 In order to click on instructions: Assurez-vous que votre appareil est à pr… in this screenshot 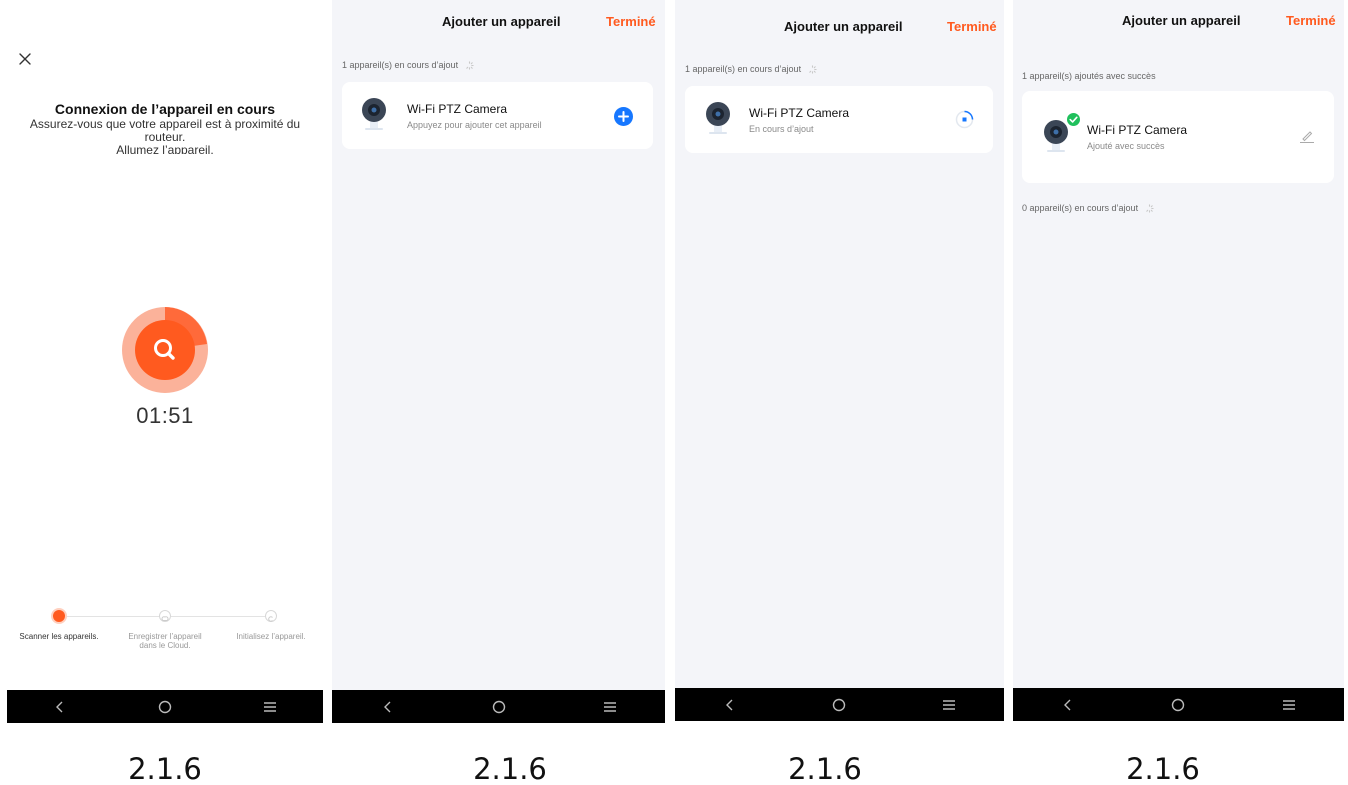, I will do `click(165, 136)`.